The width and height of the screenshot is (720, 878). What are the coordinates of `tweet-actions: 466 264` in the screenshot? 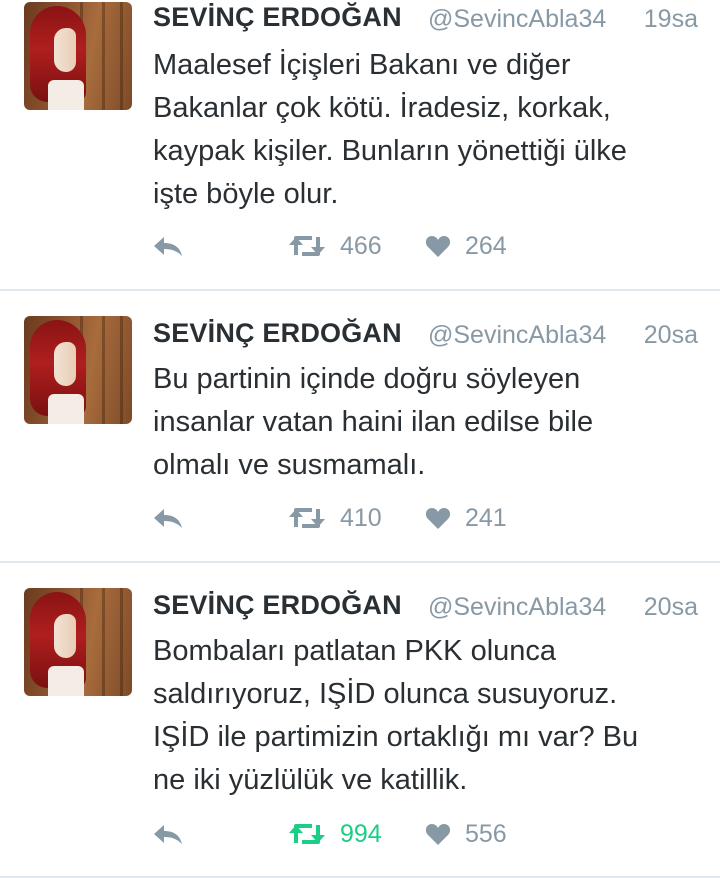 It's located at (360, 246).